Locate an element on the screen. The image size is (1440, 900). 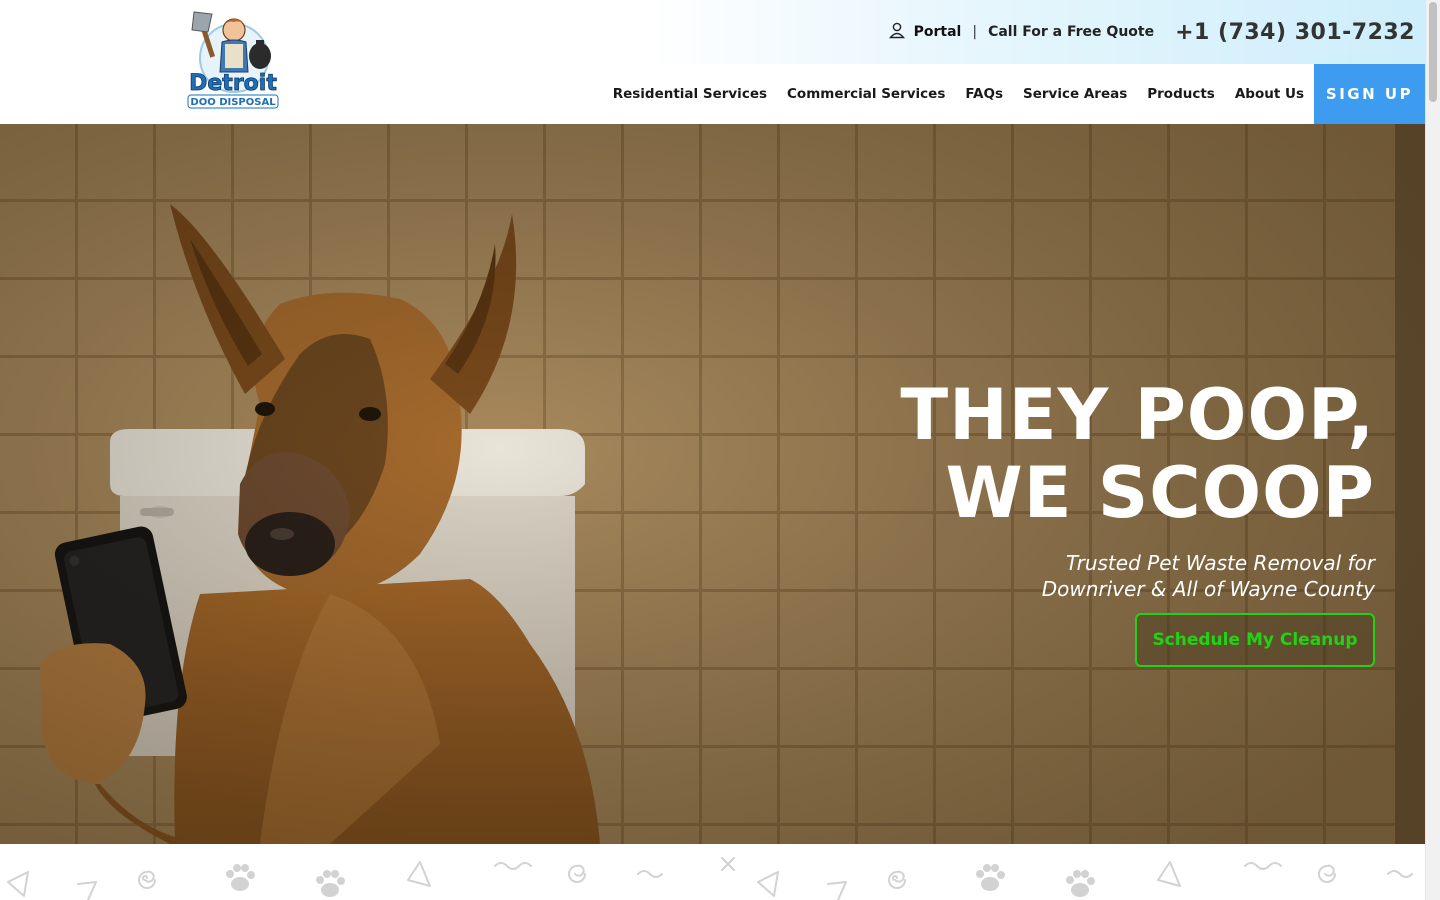
portal-link: Portal is located at coordinates (925, 32).